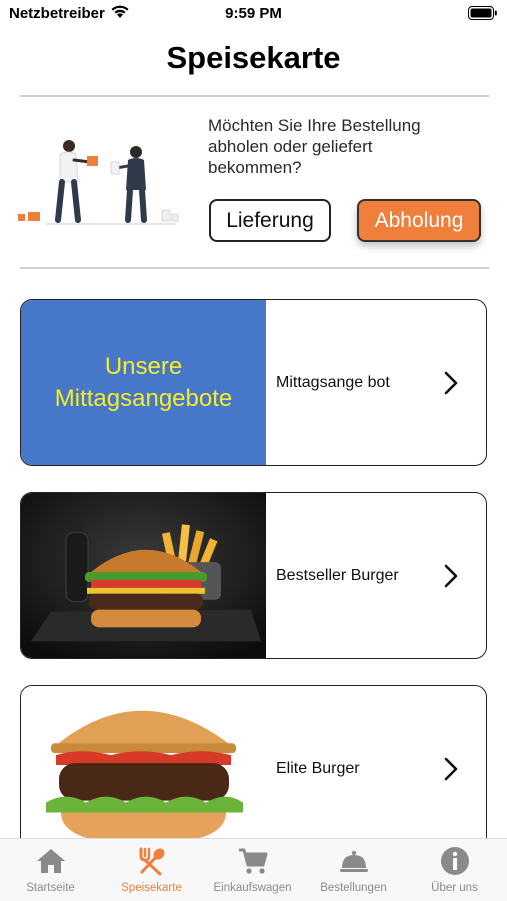  Describe the element at coordinates (318, 768) in the screenshot. I see `category-label: Elite Burger` at that location.